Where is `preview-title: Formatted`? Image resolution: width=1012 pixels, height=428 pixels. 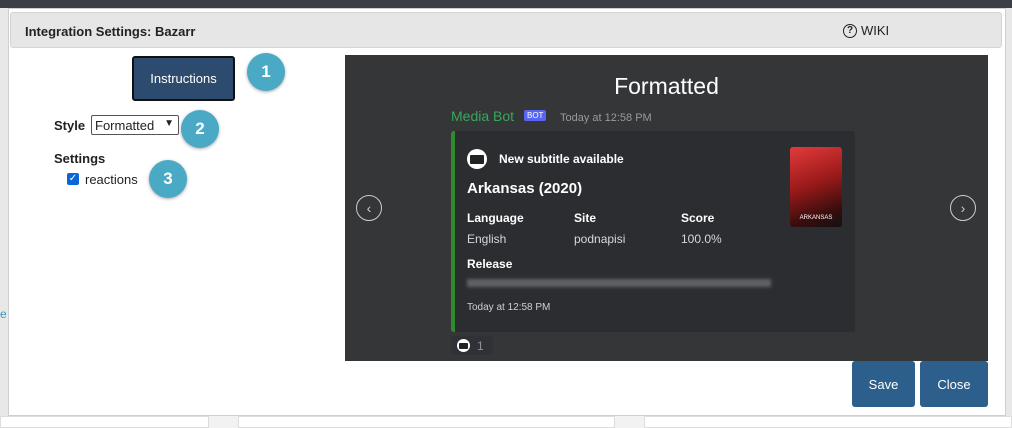 preview-title: Formatted is located at coordinates (666, 86).